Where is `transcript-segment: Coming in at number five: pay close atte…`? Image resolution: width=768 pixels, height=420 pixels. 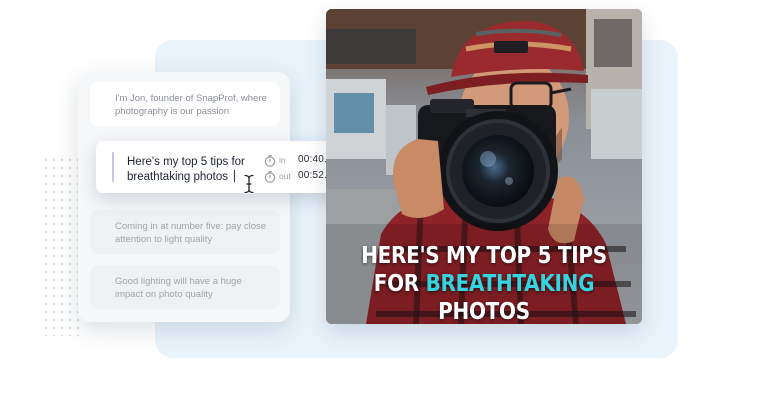
transcript-segment: Coming in at number five: pay close atte… is located at coordinates (185, 232).